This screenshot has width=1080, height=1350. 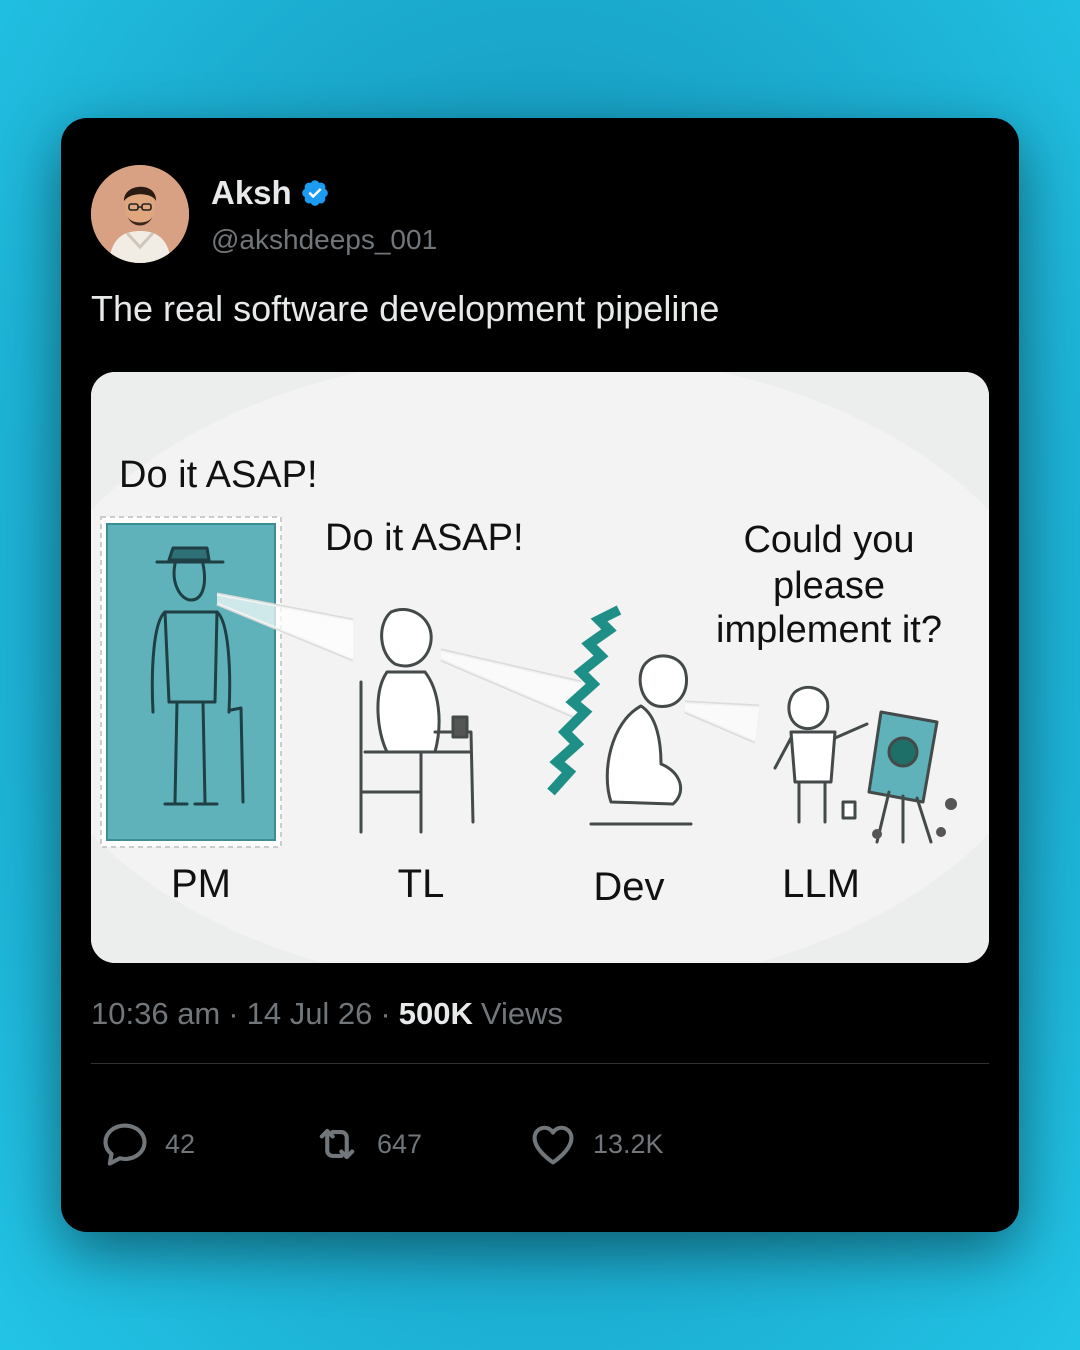 I want to click on views-count: 500K, so click(x=435, y=1013).